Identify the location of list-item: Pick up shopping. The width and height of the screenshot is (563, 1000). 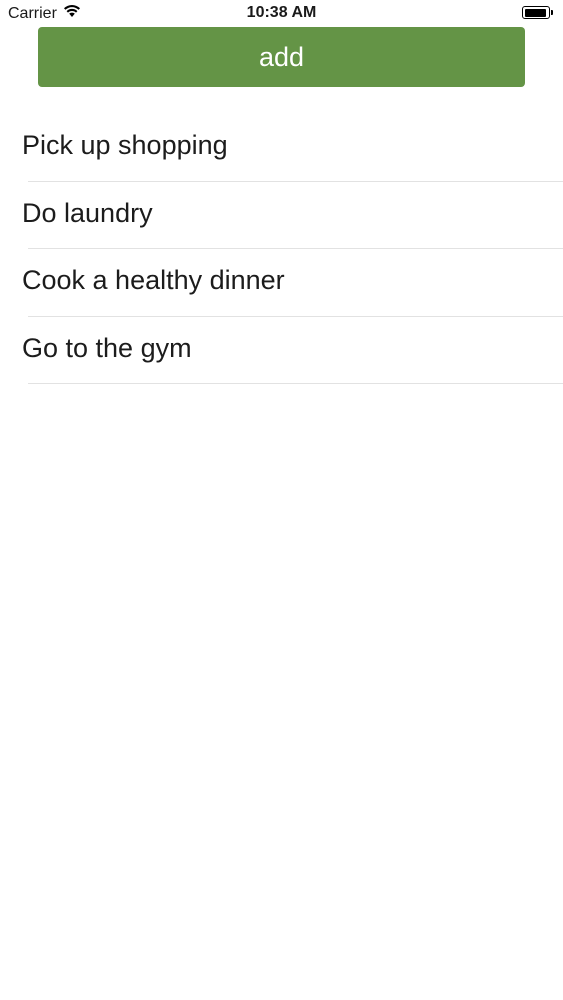
(281, 148).